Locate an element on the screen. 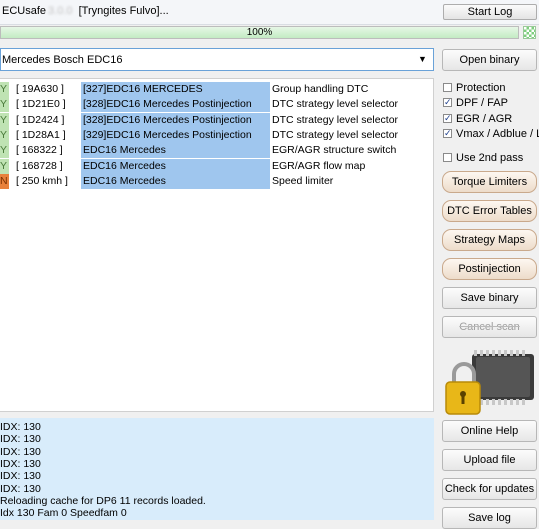 The width and height of the screenshot is (539, 529). checkbox-label: Use 2nd pass is located at coordinates (490, 158).